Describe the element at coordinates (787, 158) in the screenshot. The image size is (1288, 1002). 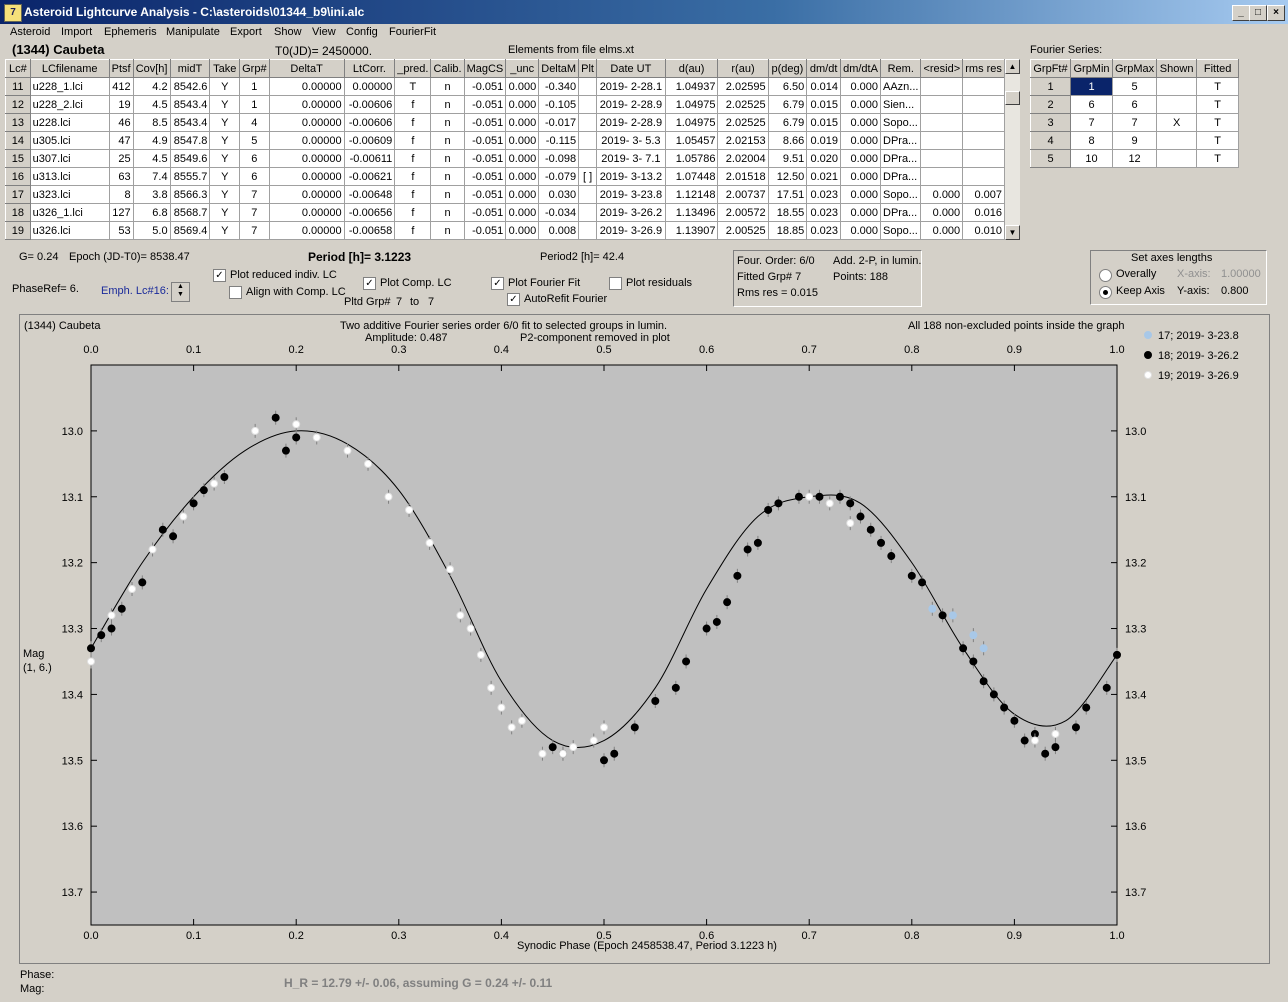
I see `table-cell: 9.51` at that location.